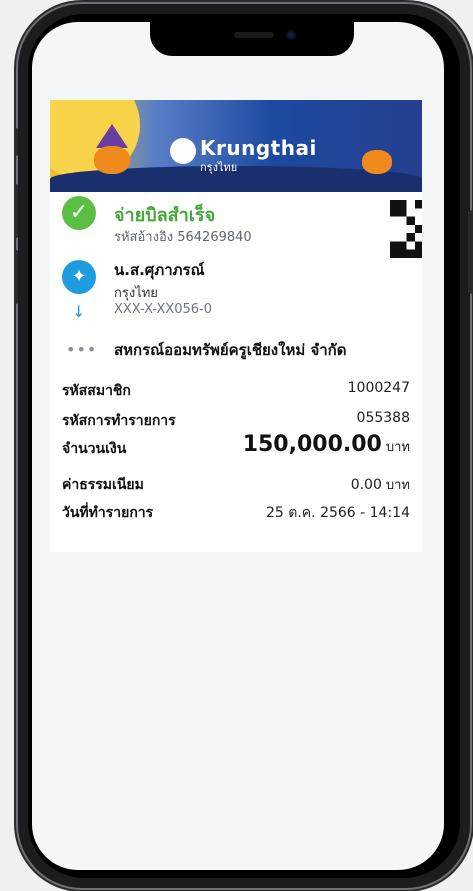  I want to click on qr-code-icon, so click(406, 229).